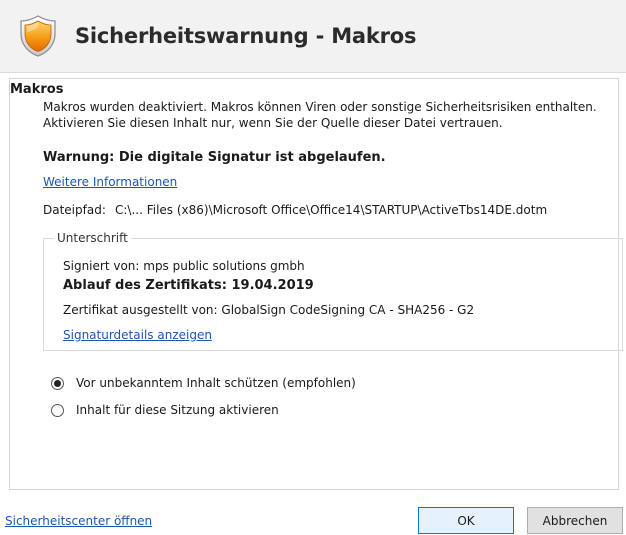 The width and height of the screenshot is (626, 535). What do you see at coordinates (38, 36) in the screenshot?
I see `security-shield-icon` at bounding box center [38, 36].